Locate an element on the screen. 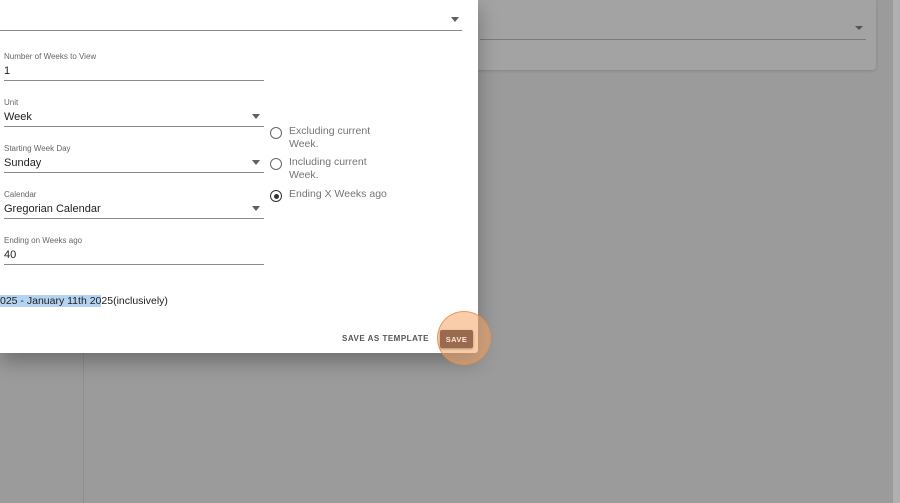 Image resolution: width=900 pixels, height=503 pixels. radio-label: Excluding current Week. is located at coordinates (330, 137).